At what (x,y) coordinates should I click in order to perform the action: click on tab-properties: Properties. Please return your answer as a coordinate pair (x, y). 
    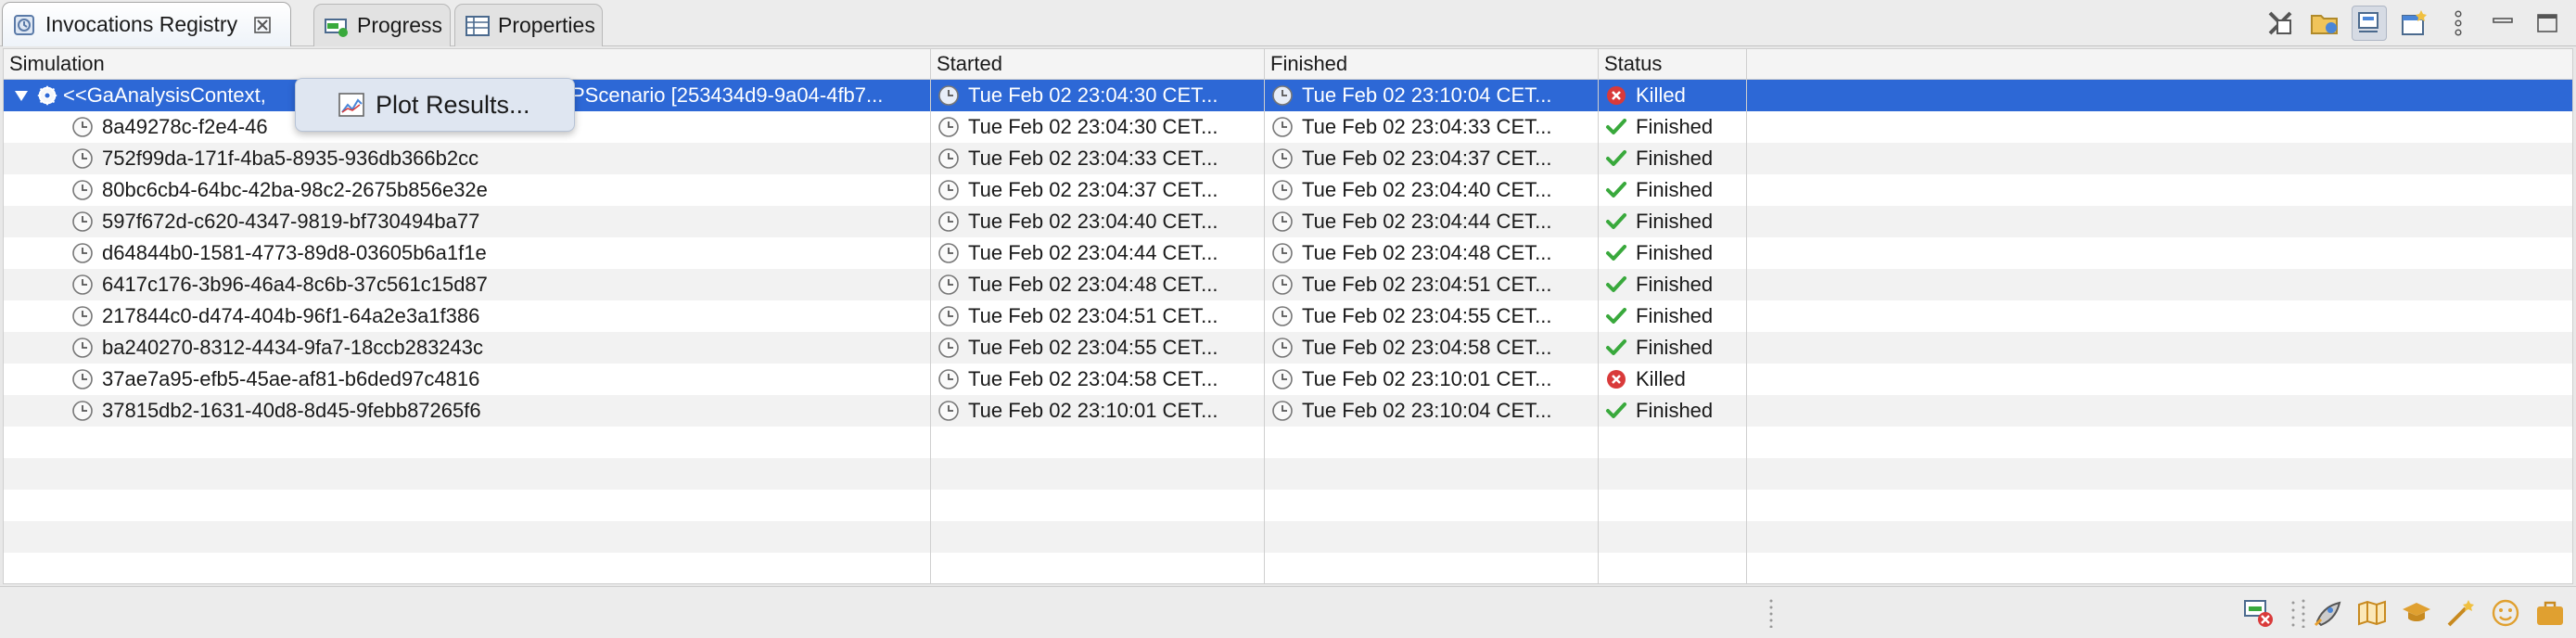
    Looking at the image, I should click on (528, 25).